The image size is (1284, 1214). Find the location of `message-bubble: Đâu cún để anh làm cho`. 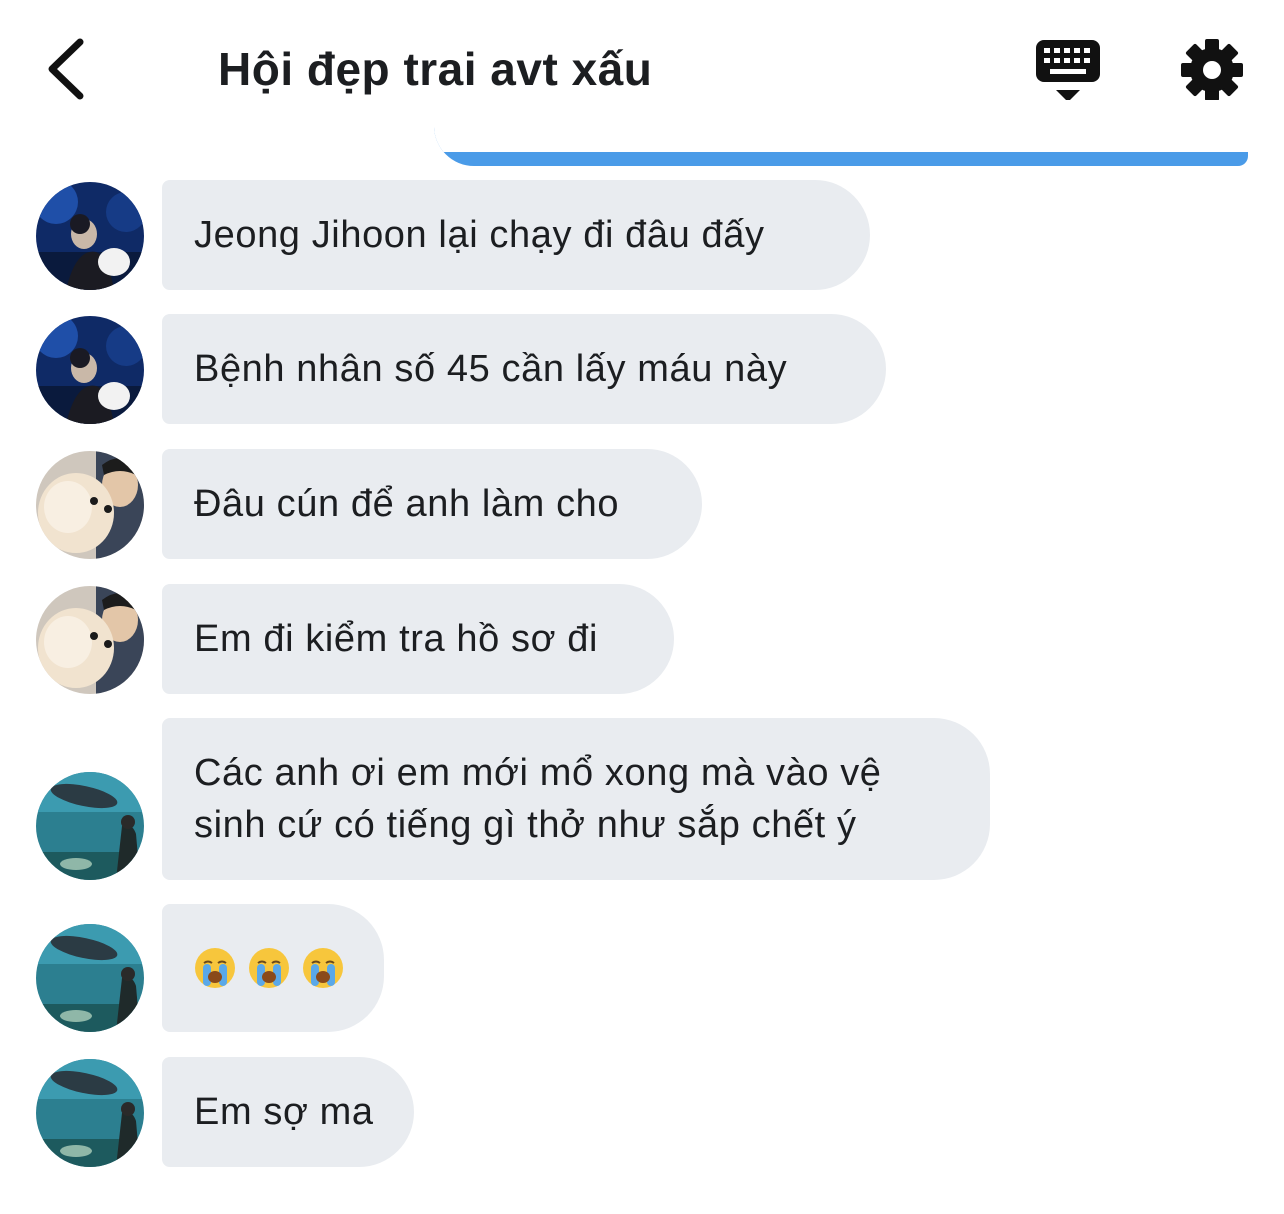

message-bubble: Đâu cún để anh làm cho is located at coordinates (432, 504).